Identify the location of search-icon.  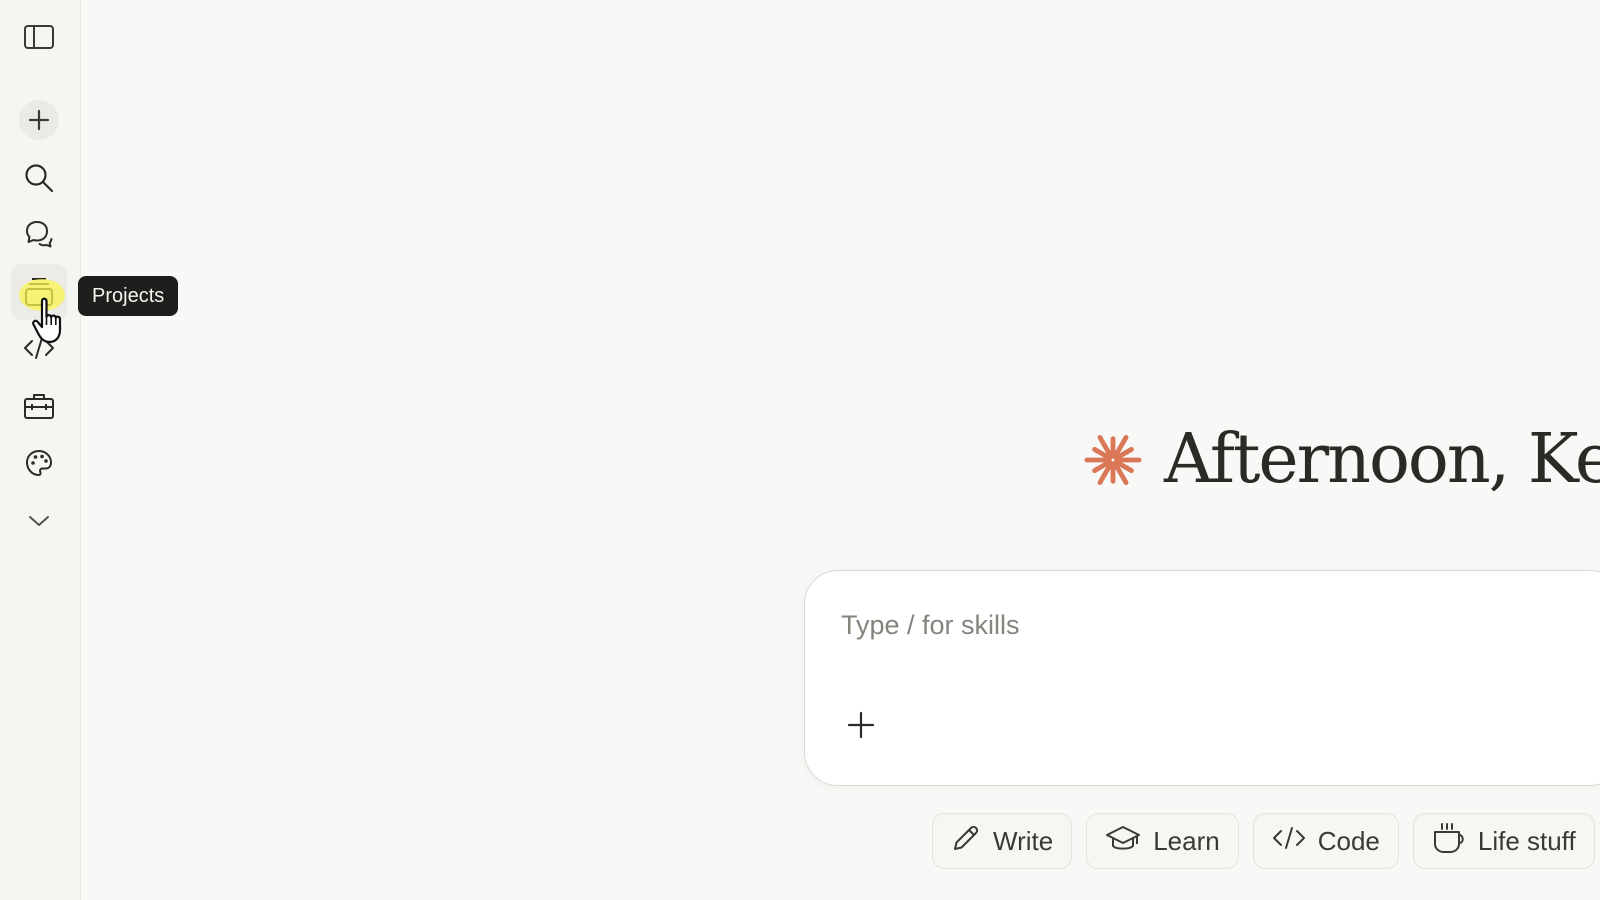
(39, 178).